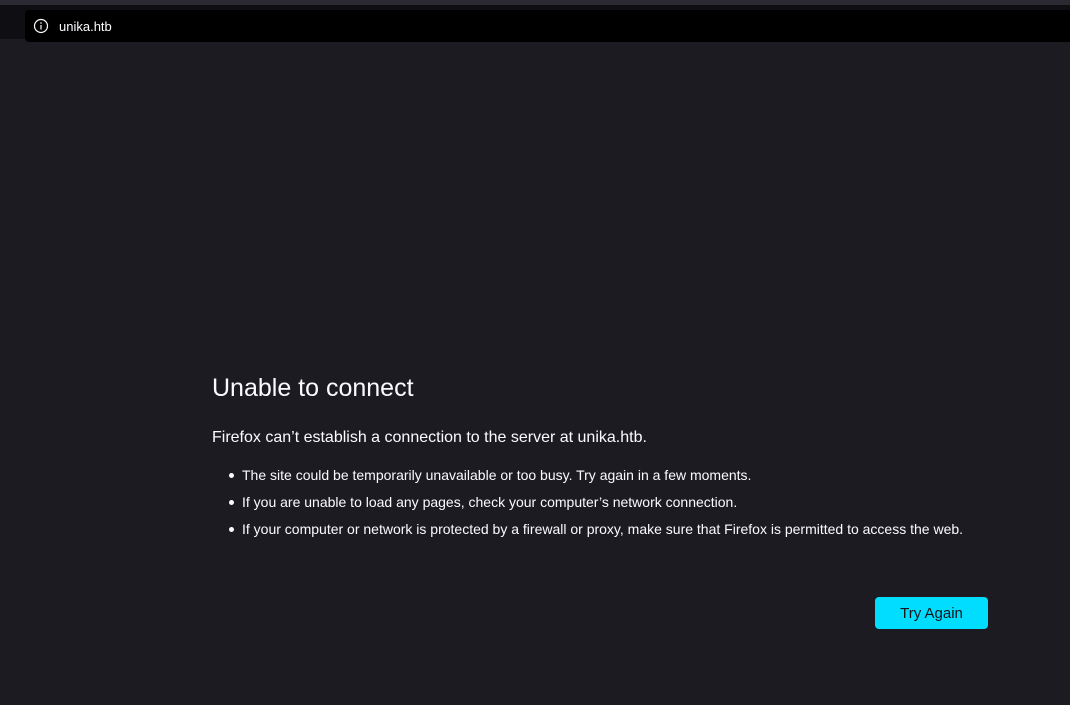  What do you see at coordinates (41, 26) in the screenshot?
I see `info-circle-icon` at bounding box center [41, 26].